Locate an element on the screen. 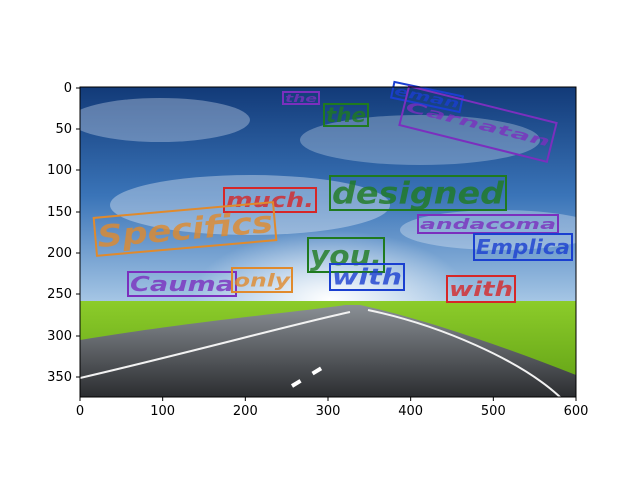 The width and height of the screenshot is (640, 480). word-text: Emplica is located at coordinates (523, 247).